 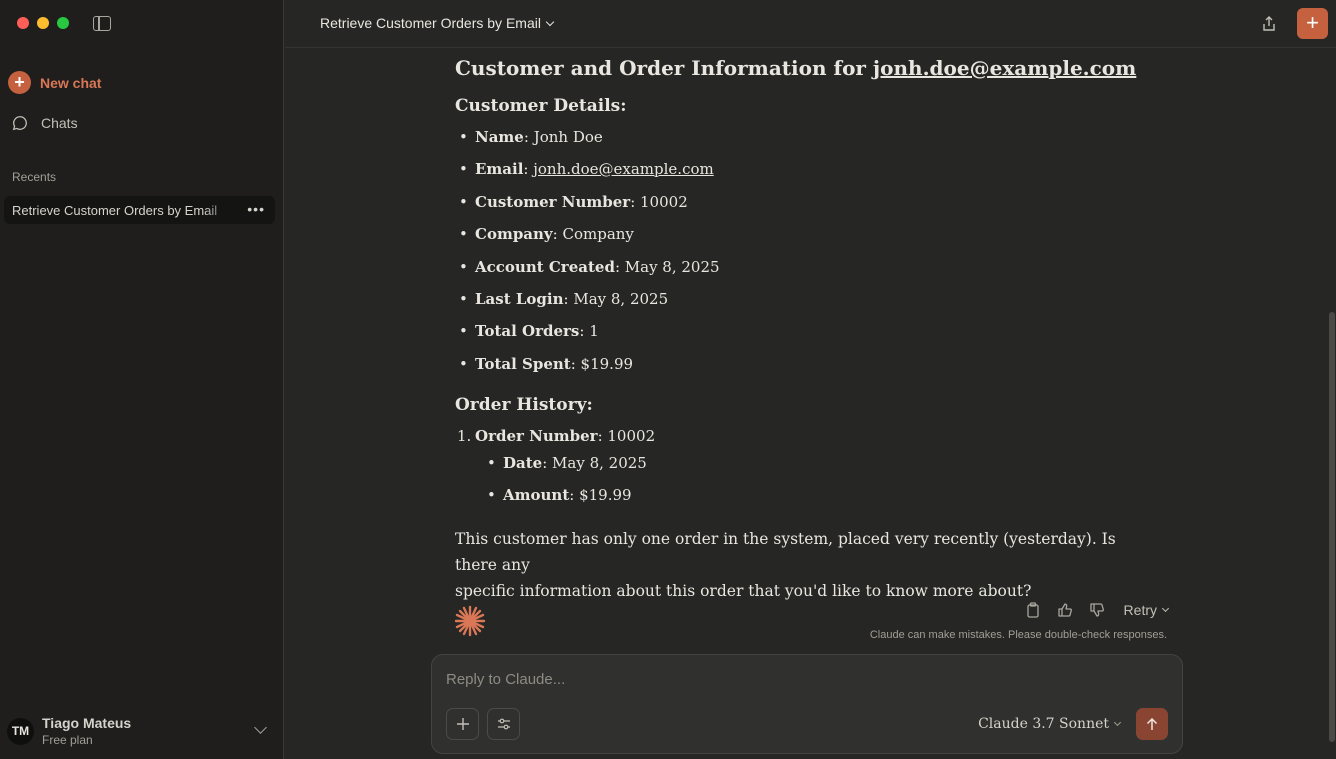 I want to click on chat-bubble-icon, so click(x=19, y=123).